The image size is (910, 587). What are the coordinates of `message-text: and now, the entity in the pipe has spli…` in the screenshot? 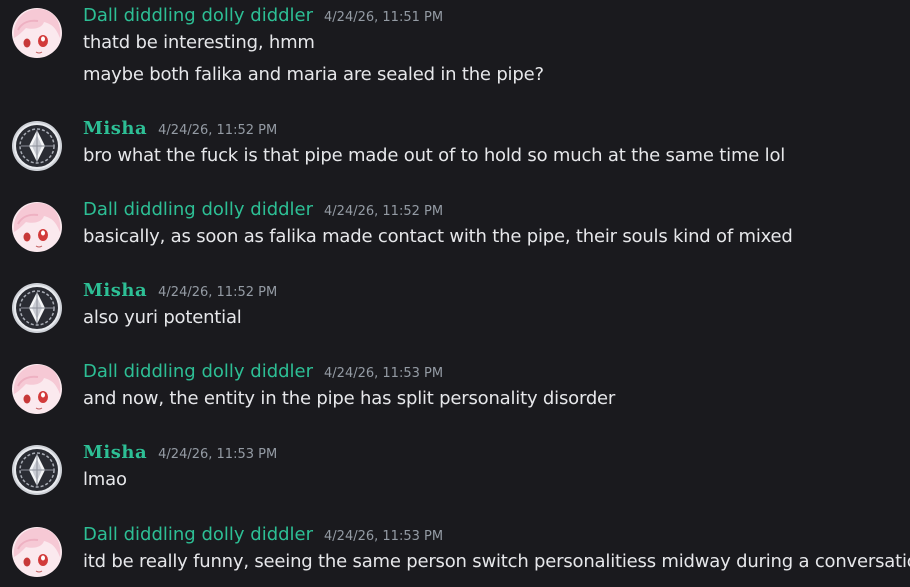 It's located at (349, 398).